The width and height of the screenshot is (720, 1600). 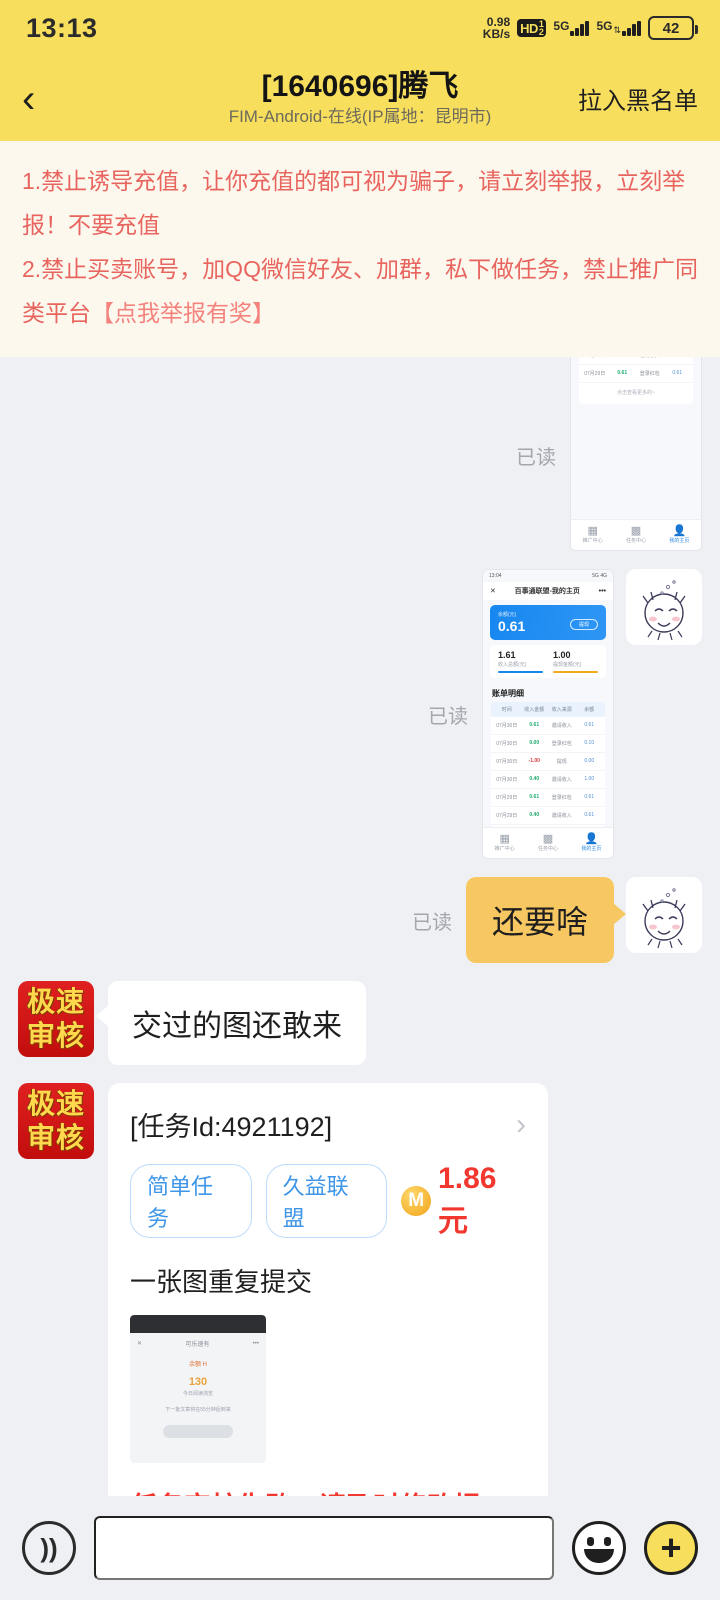 I want to click on mini-time: 13:04, so click(x=495, y=576).